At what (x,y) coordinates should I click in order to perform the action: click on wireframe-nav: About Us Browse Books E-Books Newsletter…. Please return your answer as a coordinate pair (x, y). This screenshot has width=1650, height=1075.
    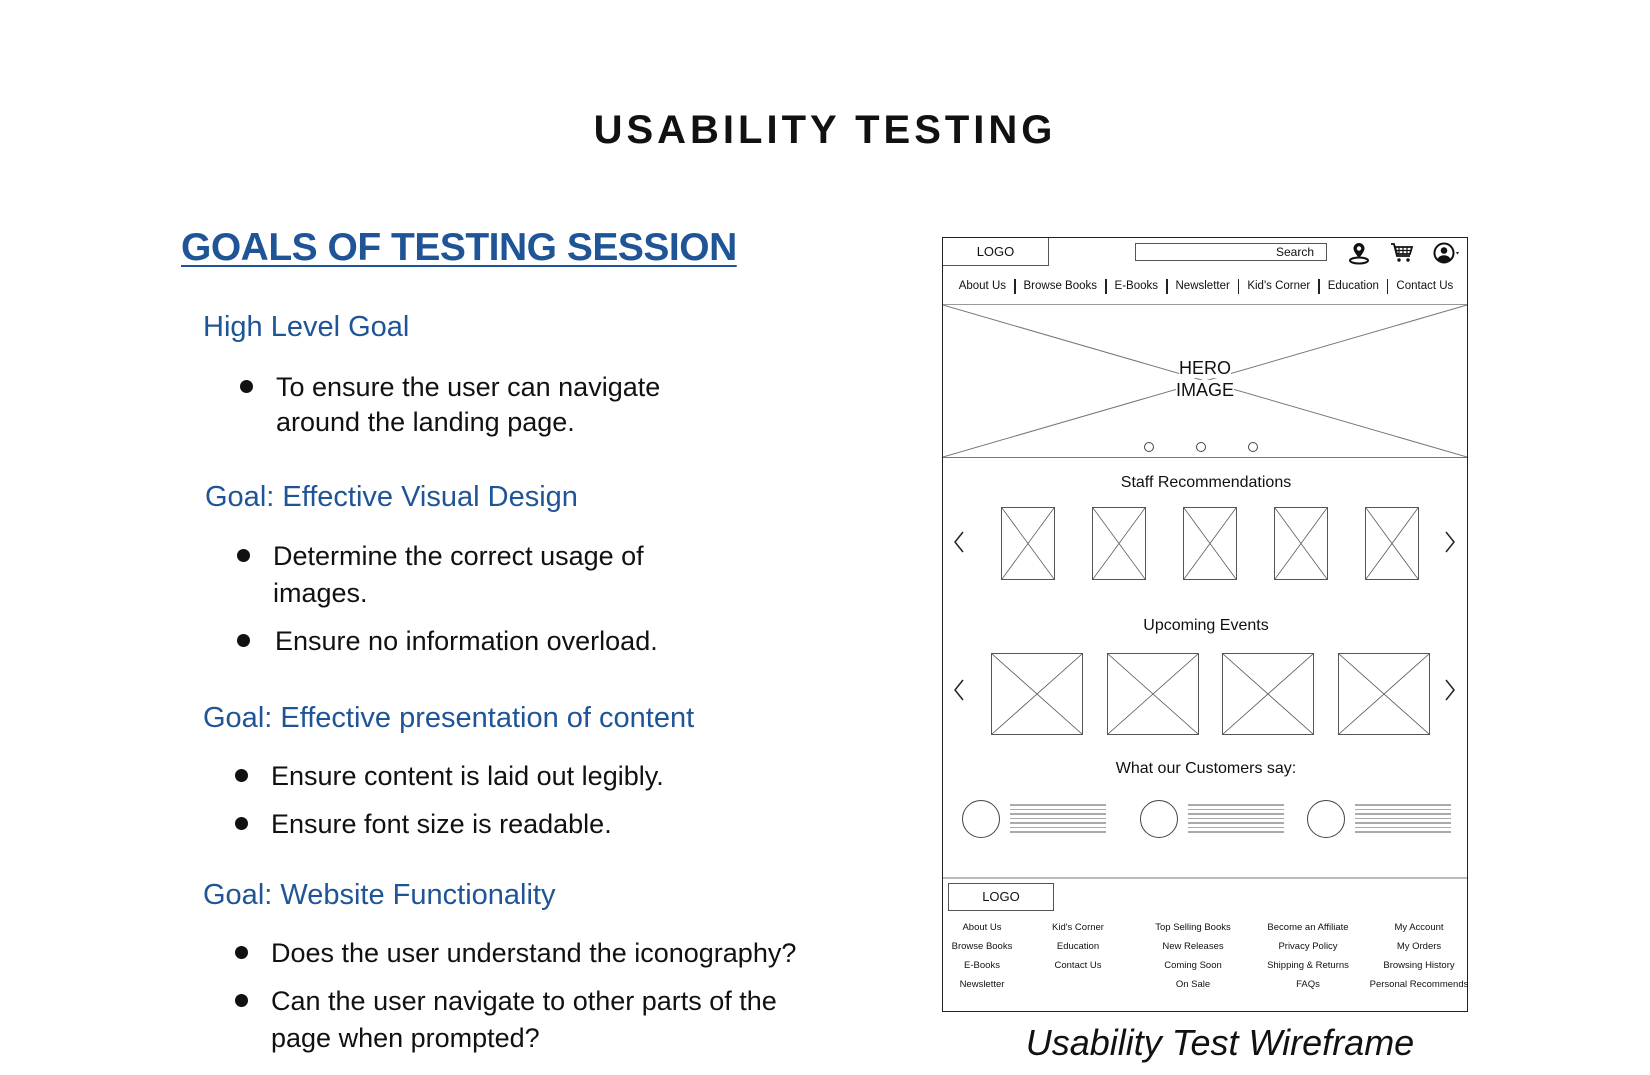
    Looking at the image, I should click on (1206, 286).